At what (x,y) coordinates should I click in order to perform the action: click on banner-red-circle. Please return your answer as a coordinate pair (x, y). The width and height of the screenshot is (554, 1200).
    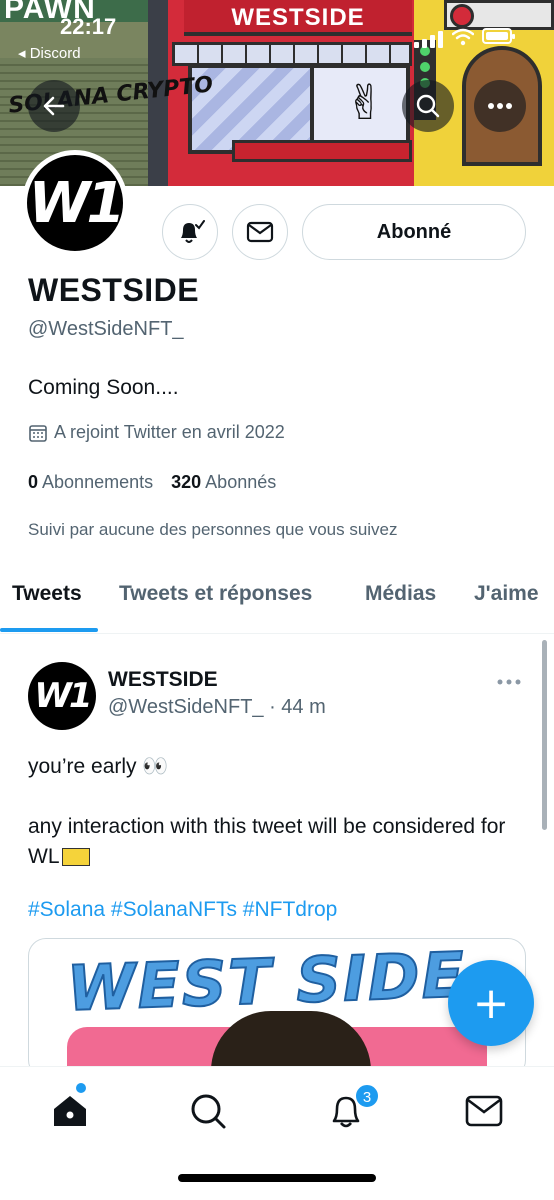
    Looking at the image, I should click on (462, 16).